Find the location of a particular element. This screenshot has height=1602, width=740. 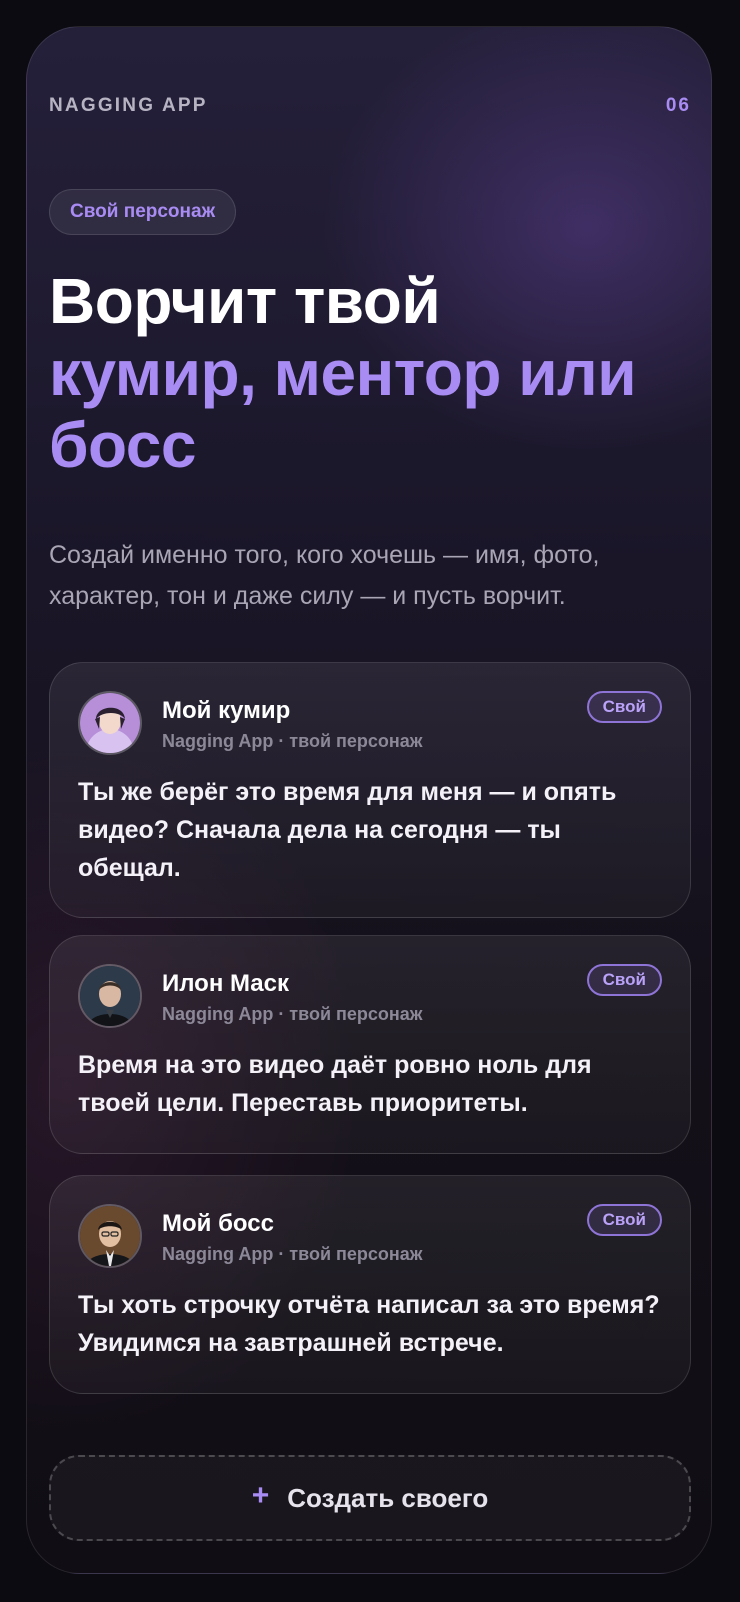

plus-icon: + is located at coordinates (260, 1495).